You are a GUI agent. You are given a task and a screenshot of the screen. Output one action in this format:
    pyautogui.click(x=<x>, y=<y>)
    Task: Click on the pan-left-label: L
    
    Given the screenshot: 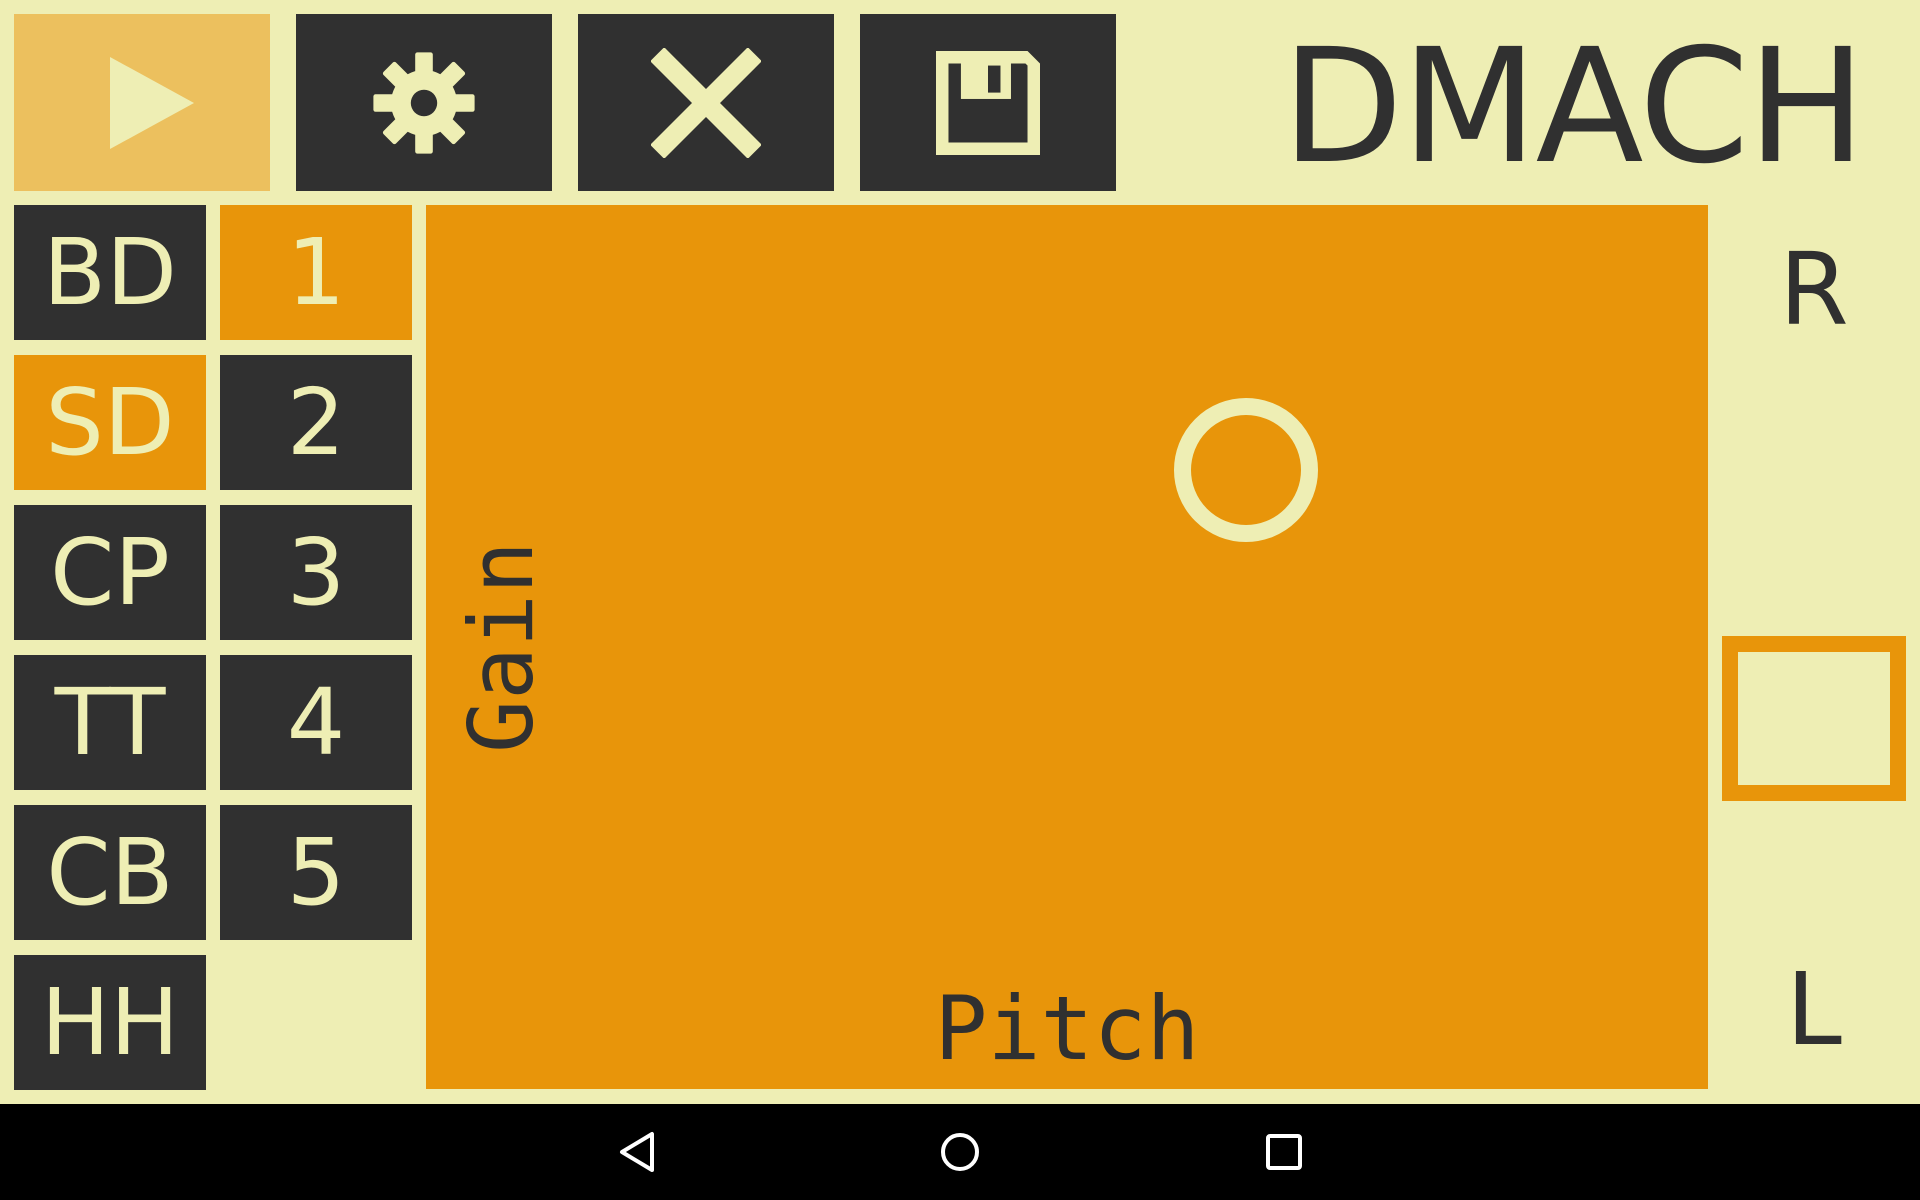 What is the action you would take?
    pyautogui.click(x=1814, y=1009)
    